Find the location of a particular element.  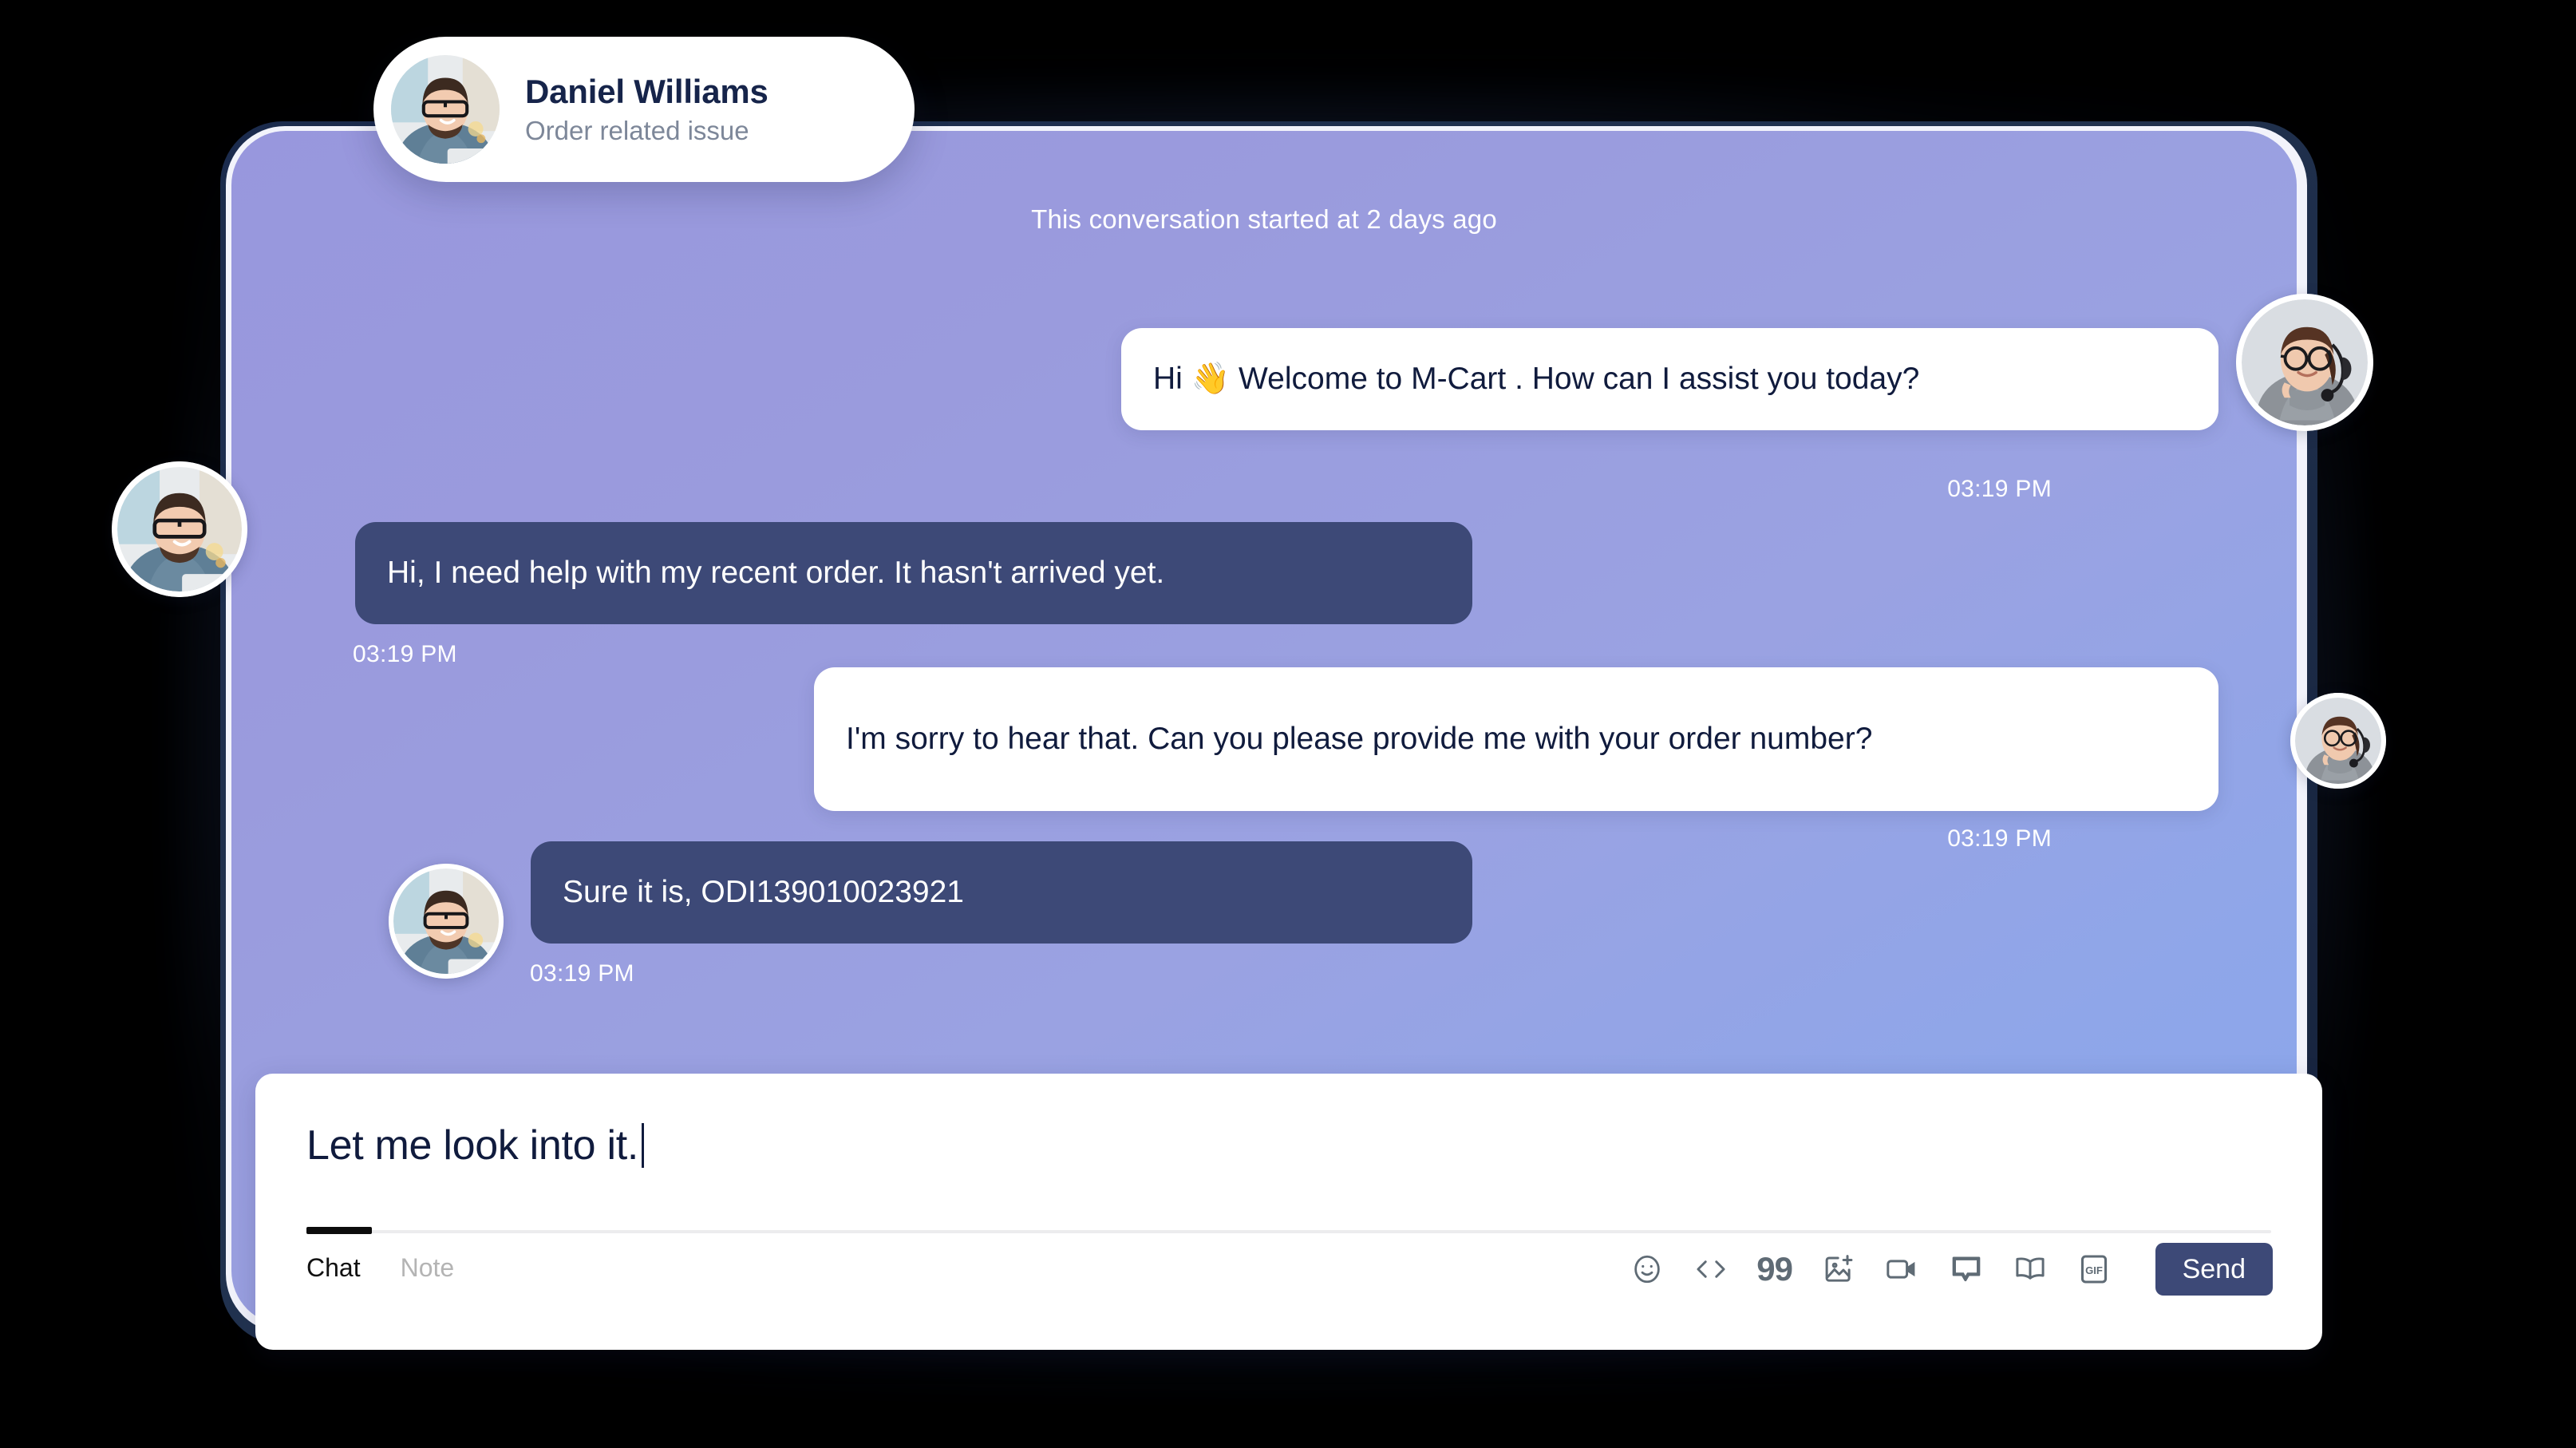

contact-header-card: Daniel Williams Order related issue is located at coordinates (644, 109).